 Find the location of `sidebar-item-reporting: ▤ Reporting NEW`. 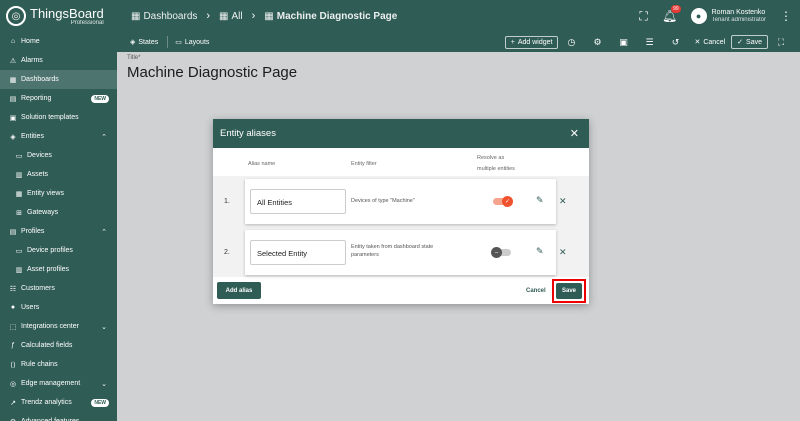

sidebar-item-reporting: ▤ Reporting NEW is located at coordinates (58, 98).